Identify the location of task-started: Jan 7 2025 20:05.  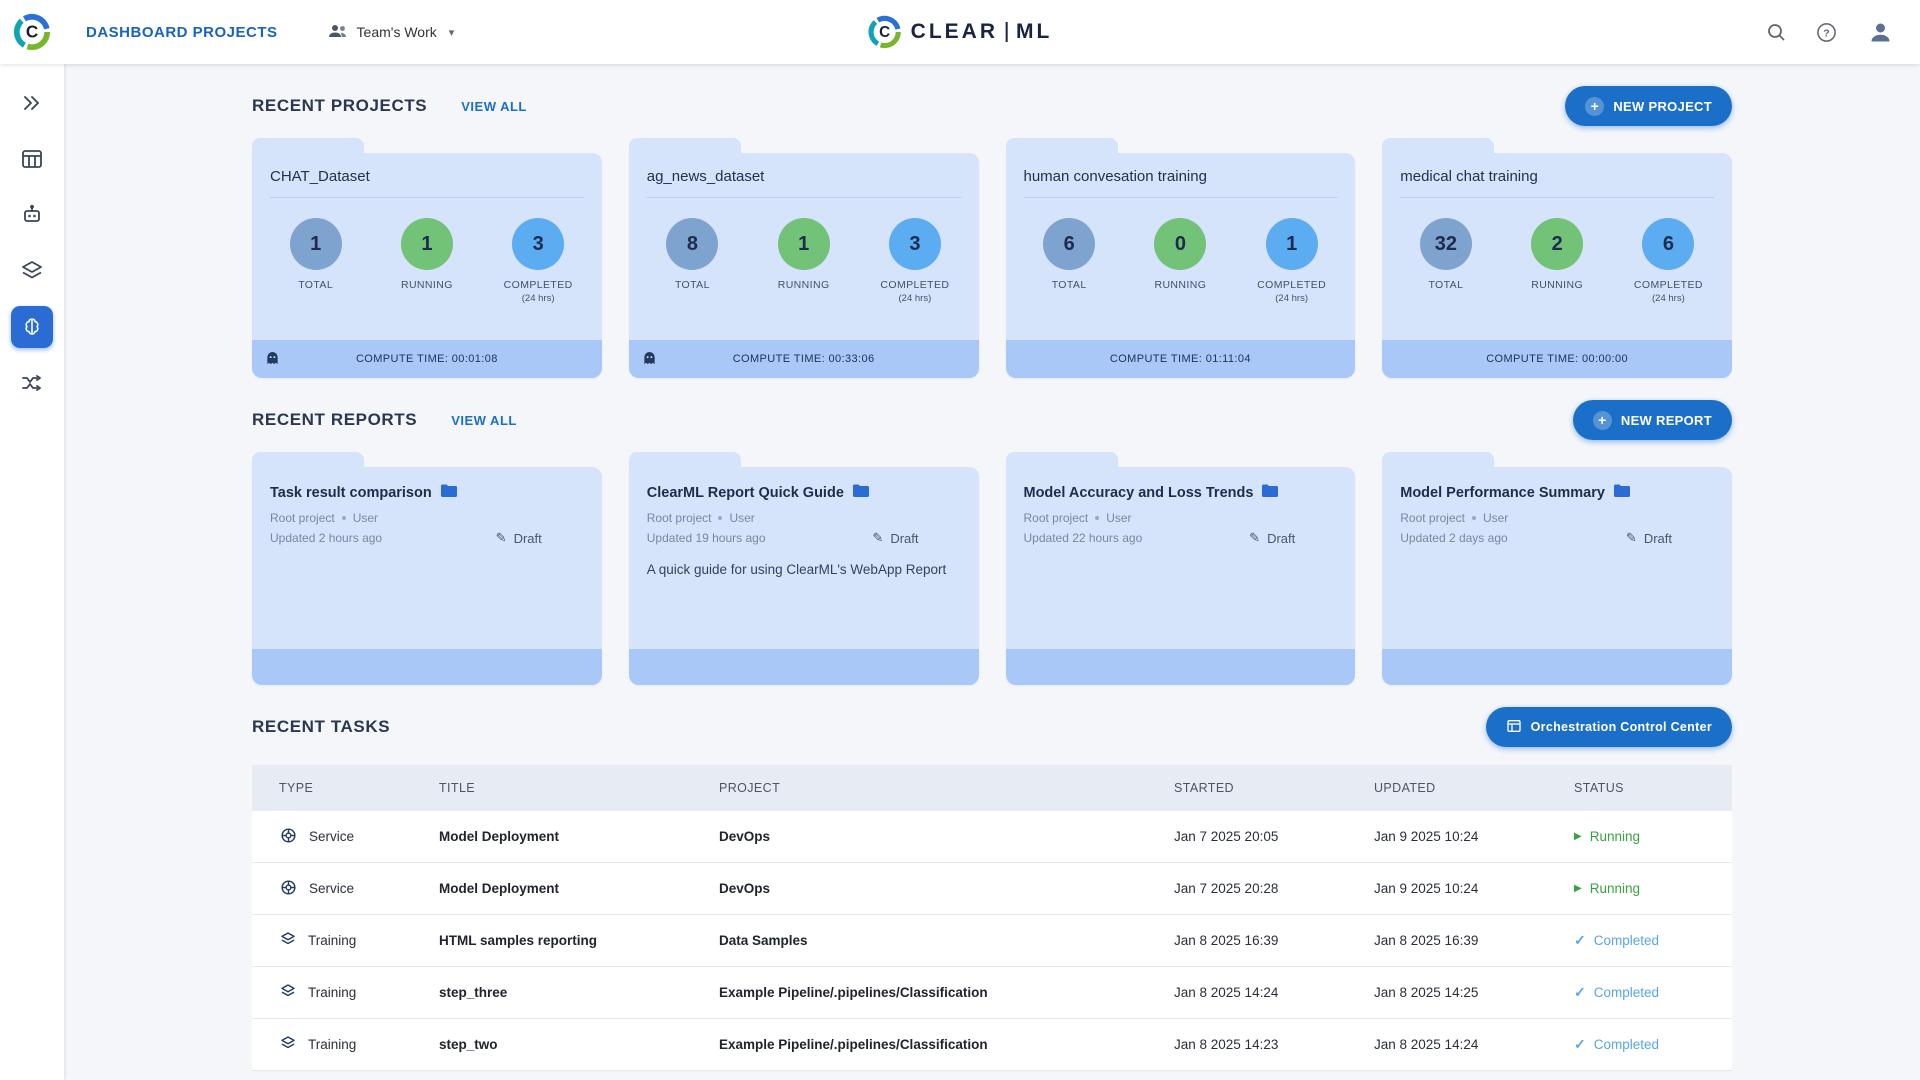
(1226, 836).